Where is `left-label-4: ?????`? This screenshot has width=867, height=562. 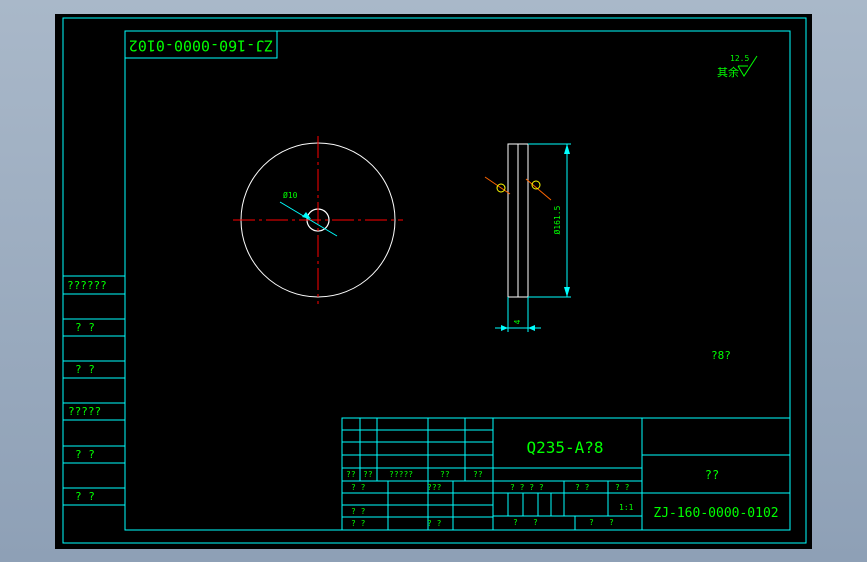
left-label-4: ????? is located at coordinates (84, 411).